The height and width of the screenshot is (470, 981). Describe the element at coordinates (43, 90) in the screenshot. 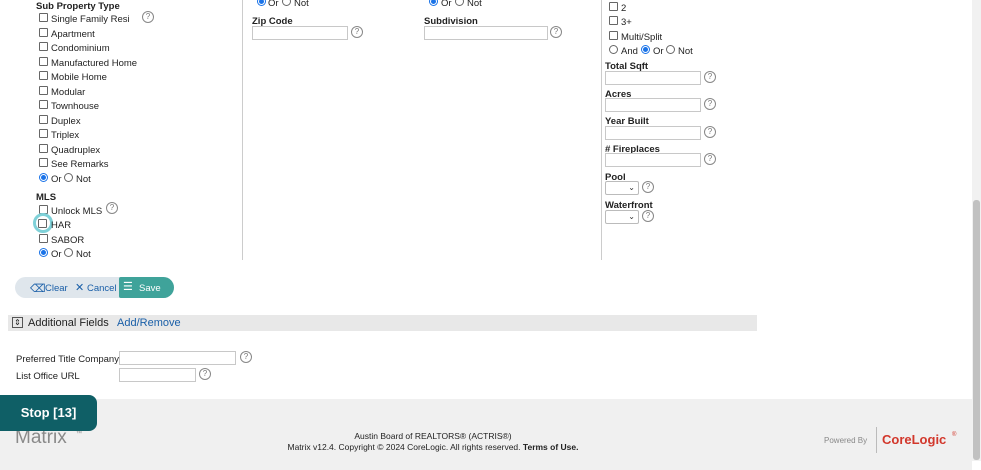

I see `checkbox-modular` at that location.